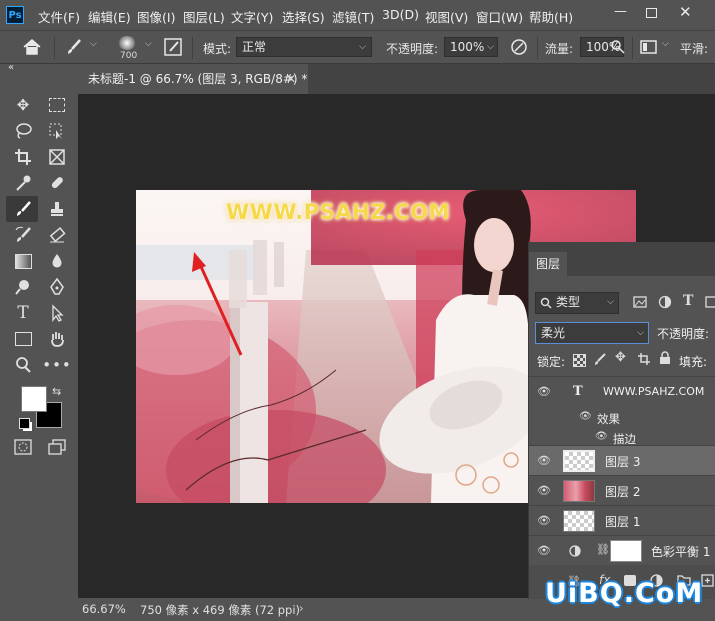 The width and height of the screenshot is (715, 621). Describe the element at coordinates (57, 235) in the screenshot. I see `eraser-tool-icon` at that location.